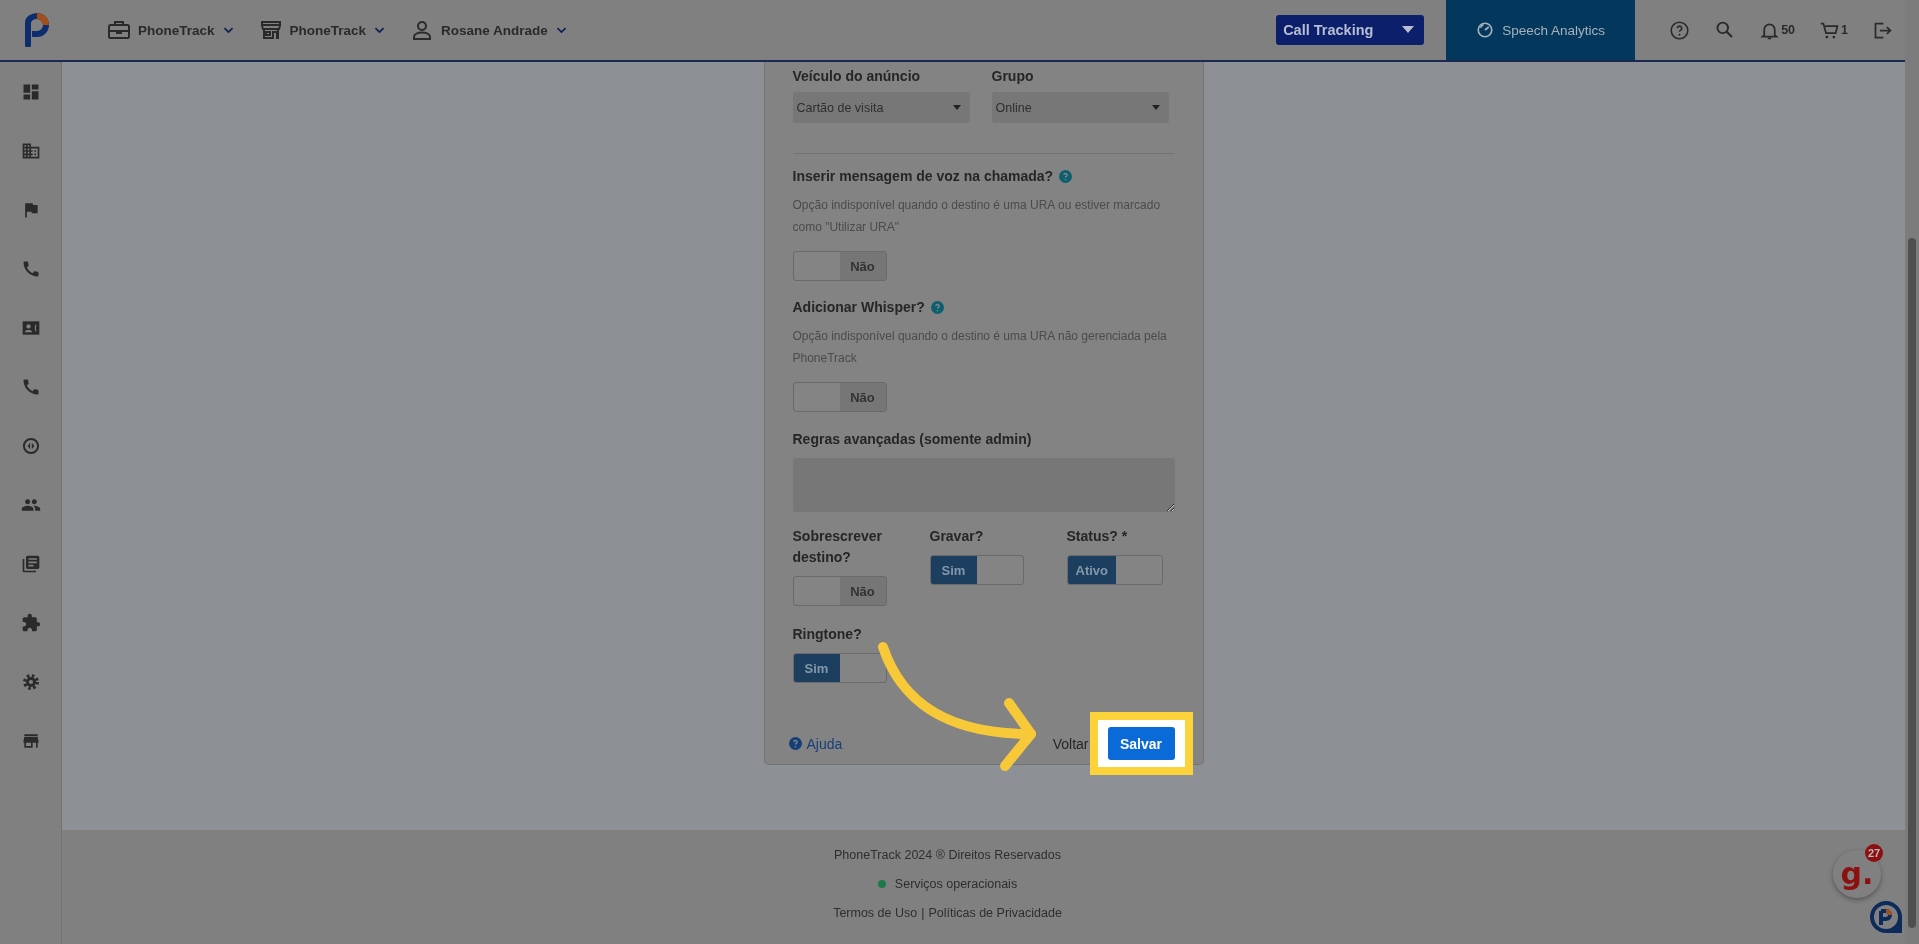  What do you see at coordinates (119, 30) in the screenshot?
I see `briefcase-icon` at bounding box center [119, 30].